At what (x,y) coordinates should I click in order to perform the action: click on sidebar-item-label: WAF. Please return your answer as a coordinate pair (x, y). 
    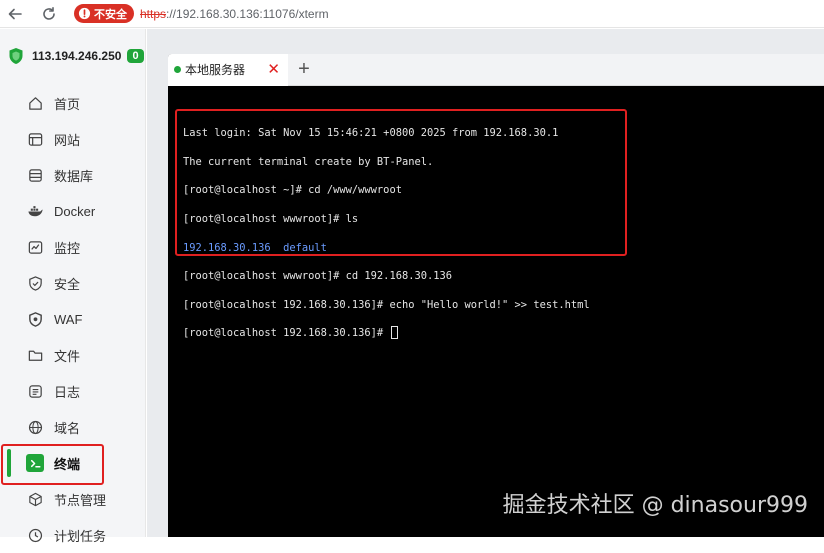
    Looking at the image, I should click on (68, 319).